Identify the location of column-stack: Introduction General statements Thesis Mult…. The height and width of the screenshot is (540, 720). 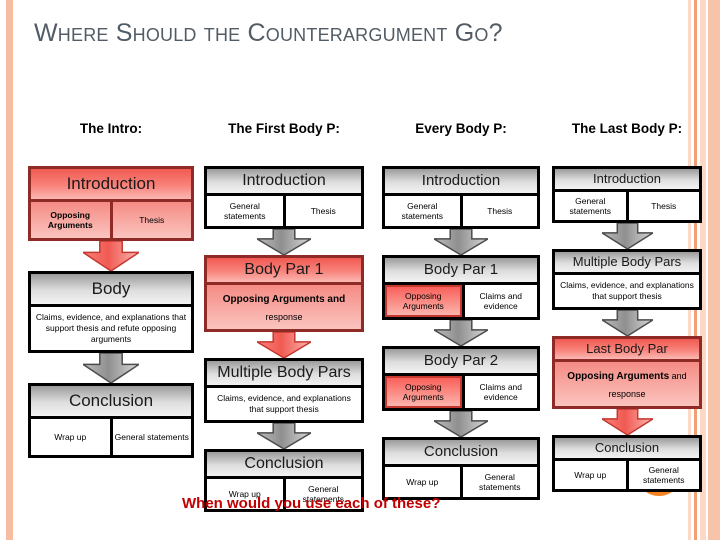
(627, 329).